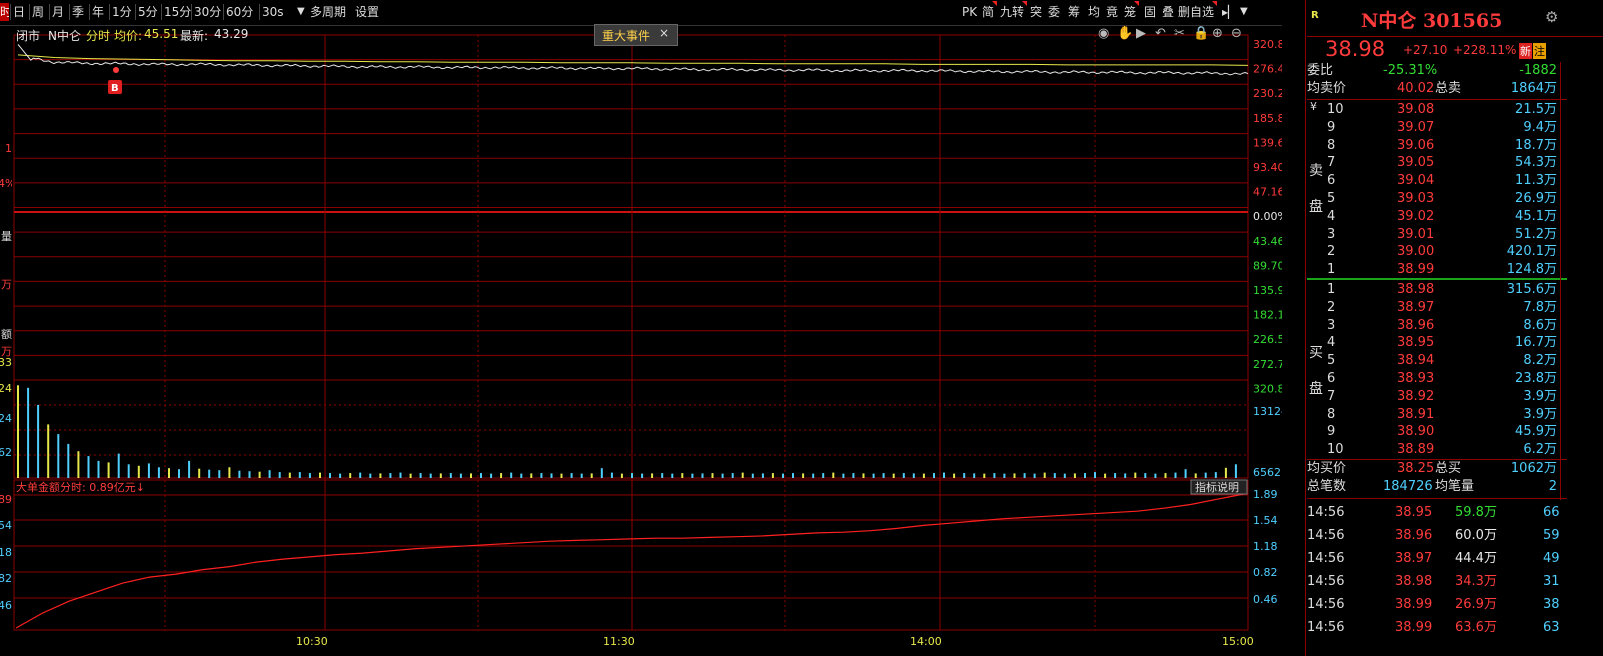 Image resolution: width=1603 pixels, height=656 pixels. I want to click on hand-icon: ✋, so click(1125, 33).